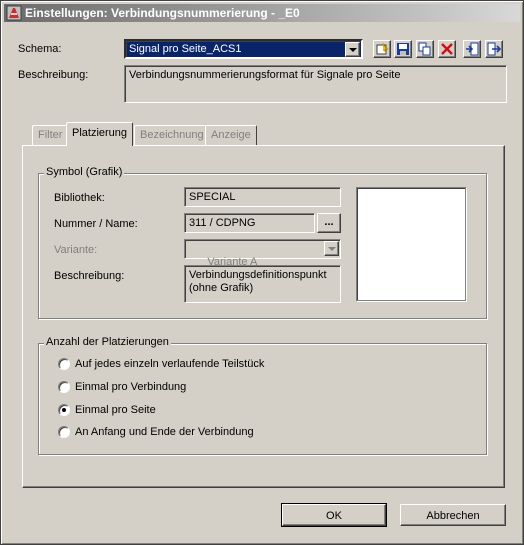  I want to click on symbol-preview, so click(411, 244).